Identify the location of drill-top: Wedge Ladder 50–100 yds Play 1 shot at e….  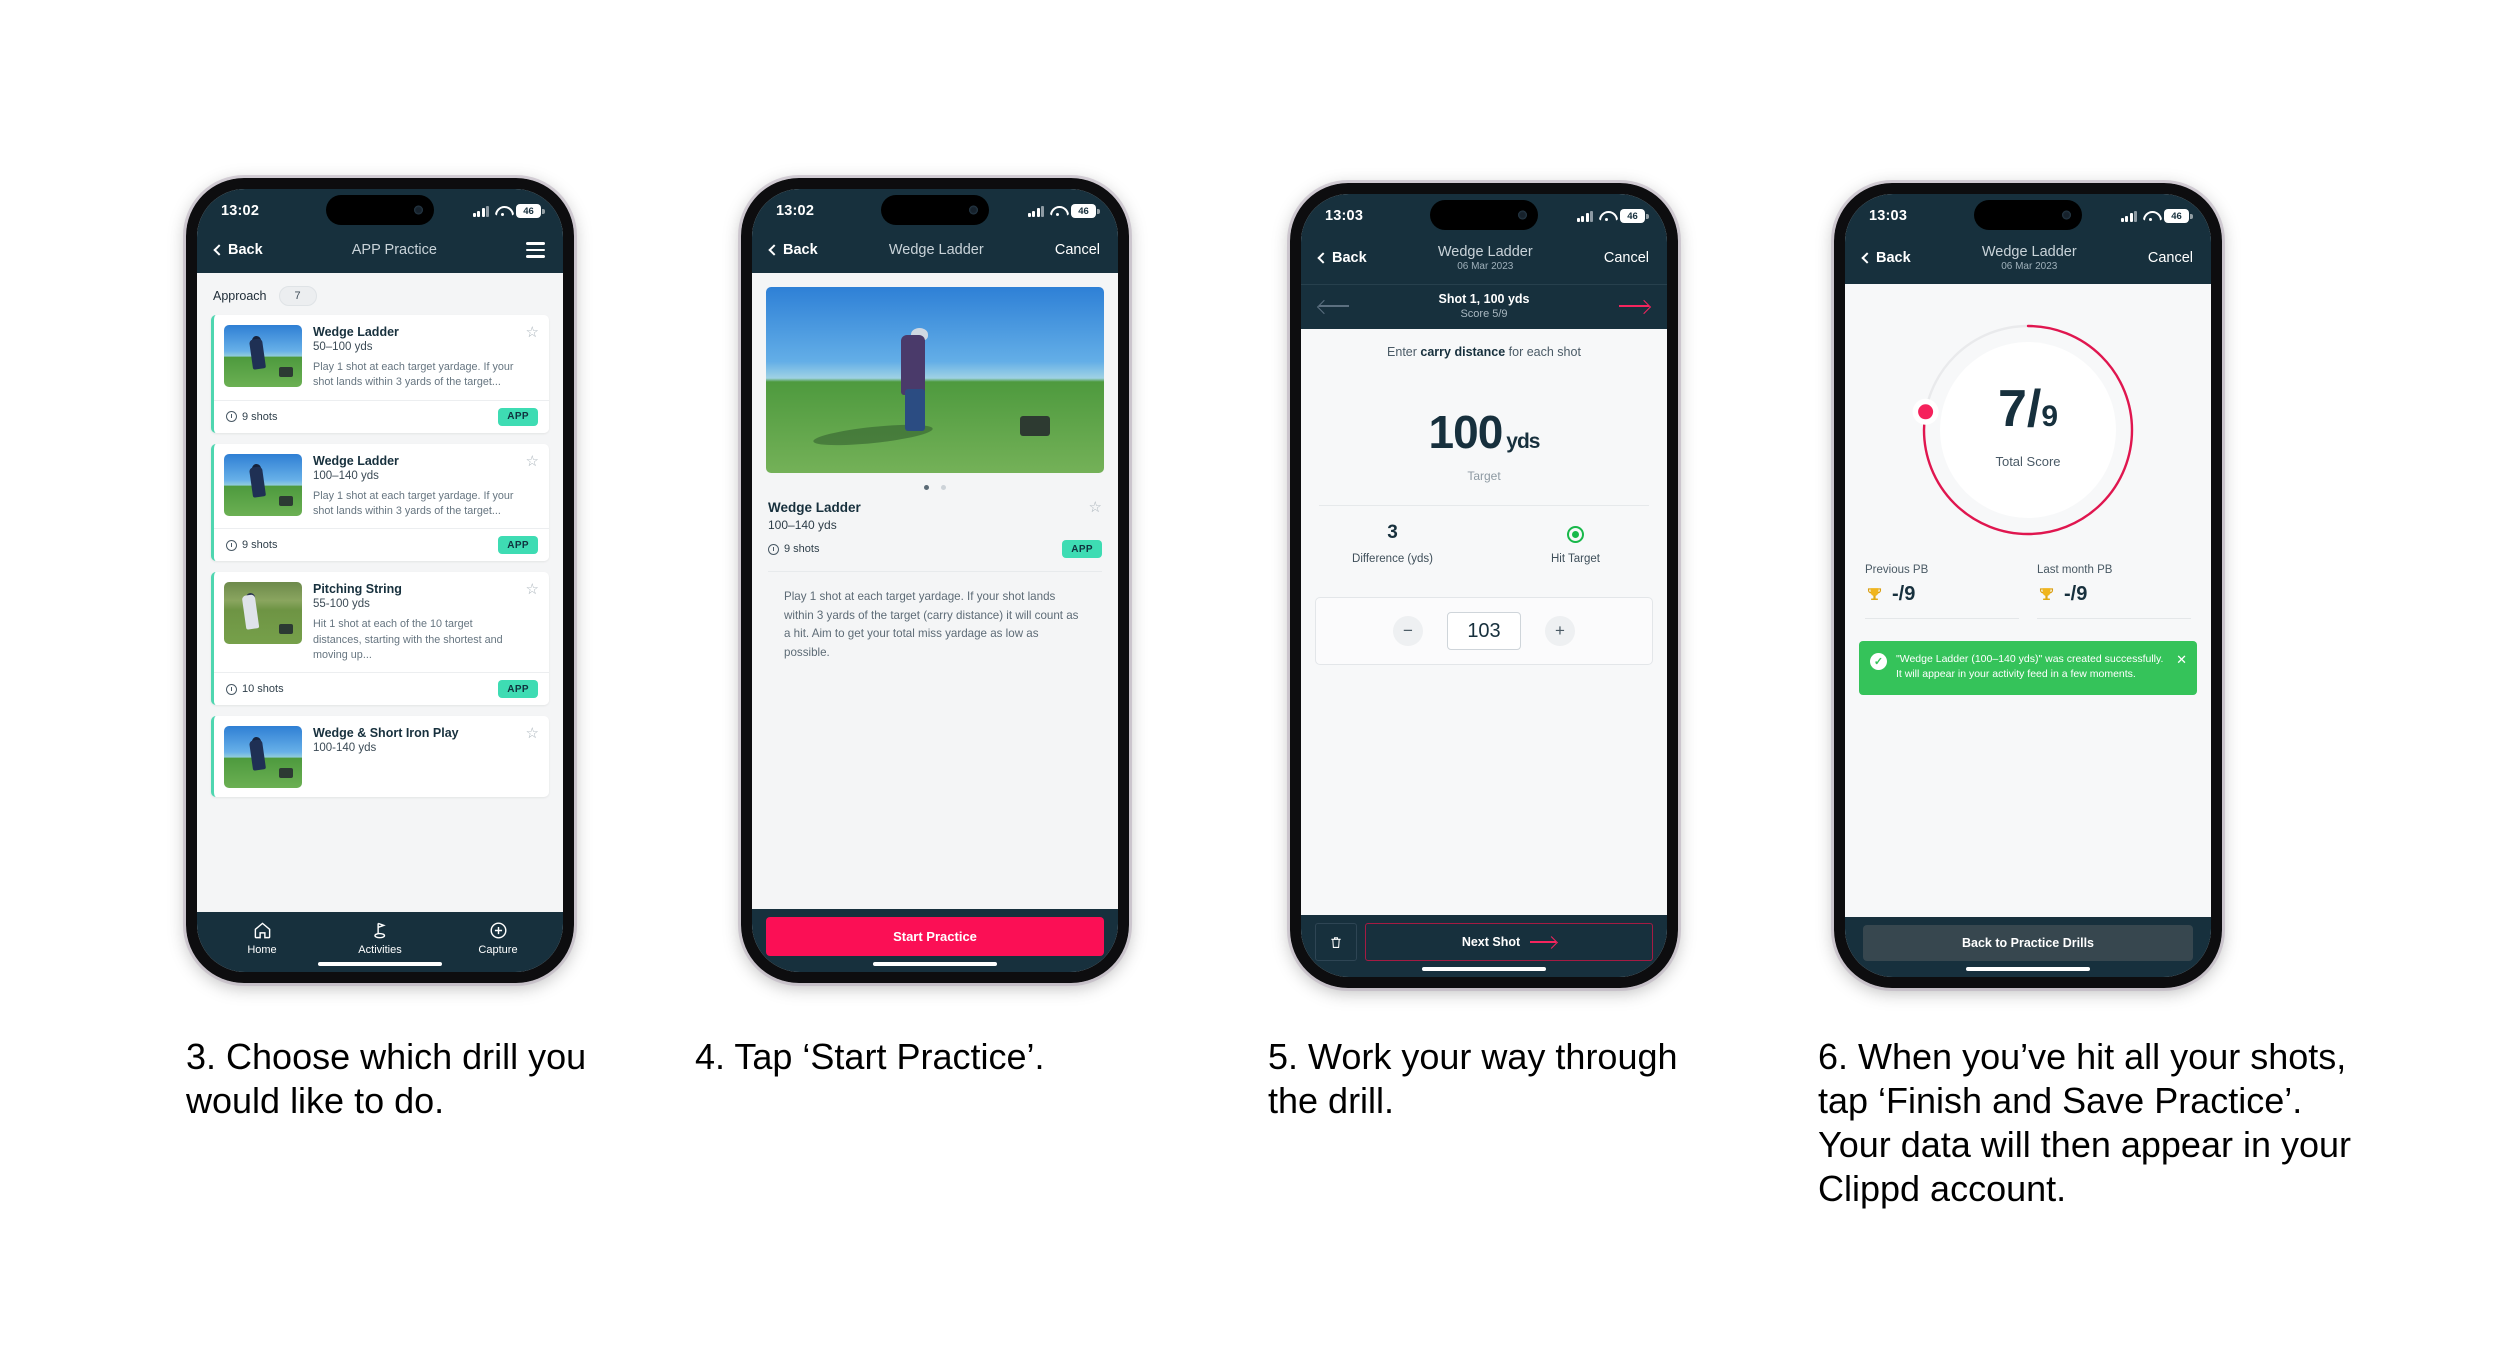
(381, 357).